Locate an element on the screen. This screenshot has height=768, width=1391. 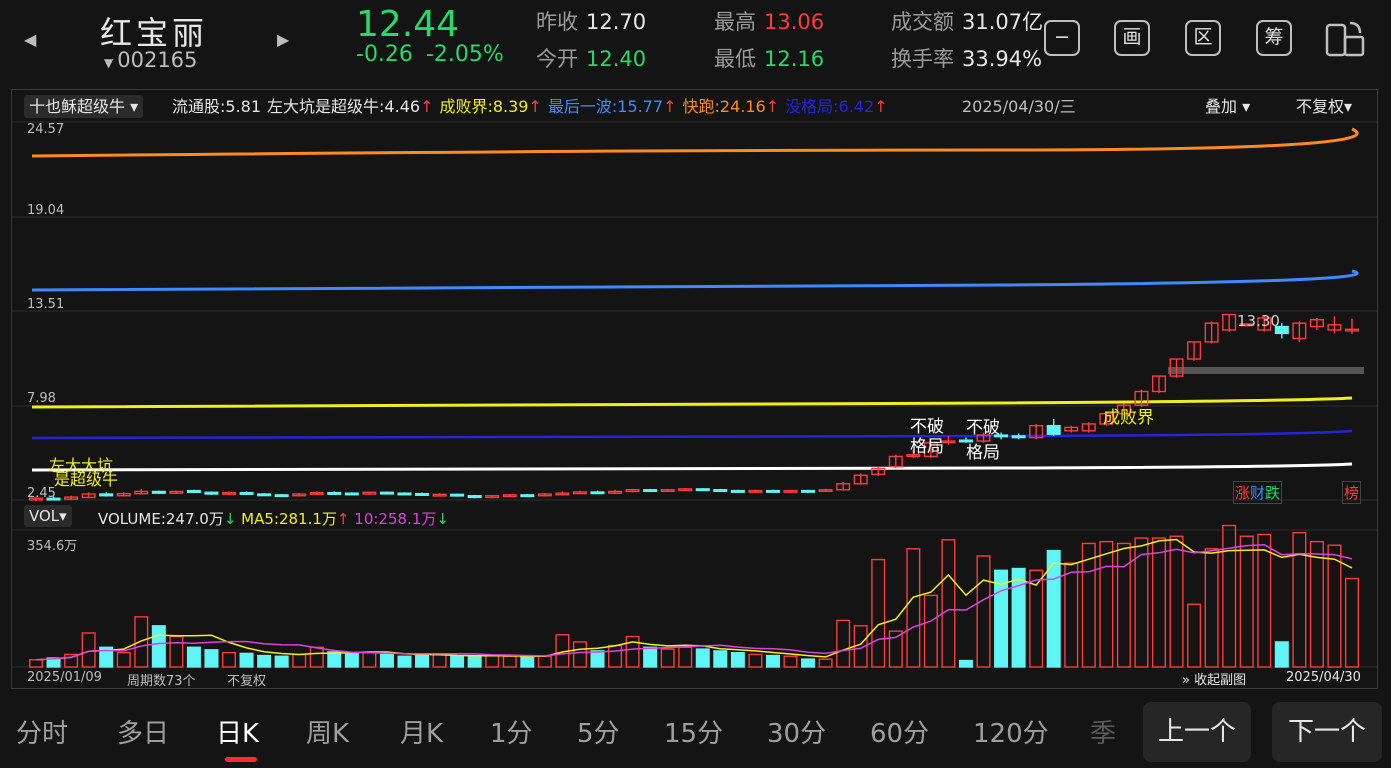
resistance-band is located at coordinates (1266, 370).